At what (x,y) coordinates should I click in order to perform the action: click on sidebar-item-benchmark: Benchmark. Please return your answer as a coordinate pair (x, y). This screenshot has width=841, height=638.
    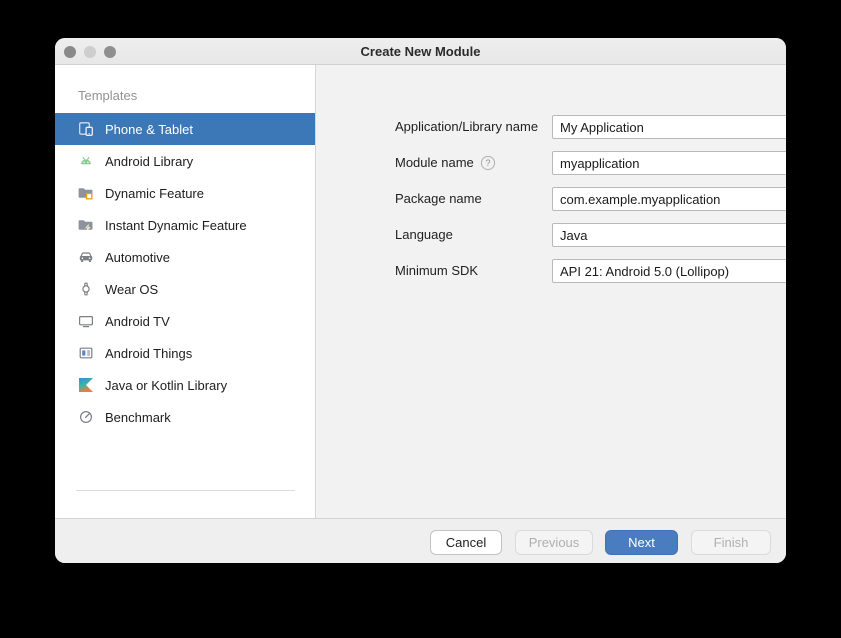
    Looking at the image, I should click on (185, 417).